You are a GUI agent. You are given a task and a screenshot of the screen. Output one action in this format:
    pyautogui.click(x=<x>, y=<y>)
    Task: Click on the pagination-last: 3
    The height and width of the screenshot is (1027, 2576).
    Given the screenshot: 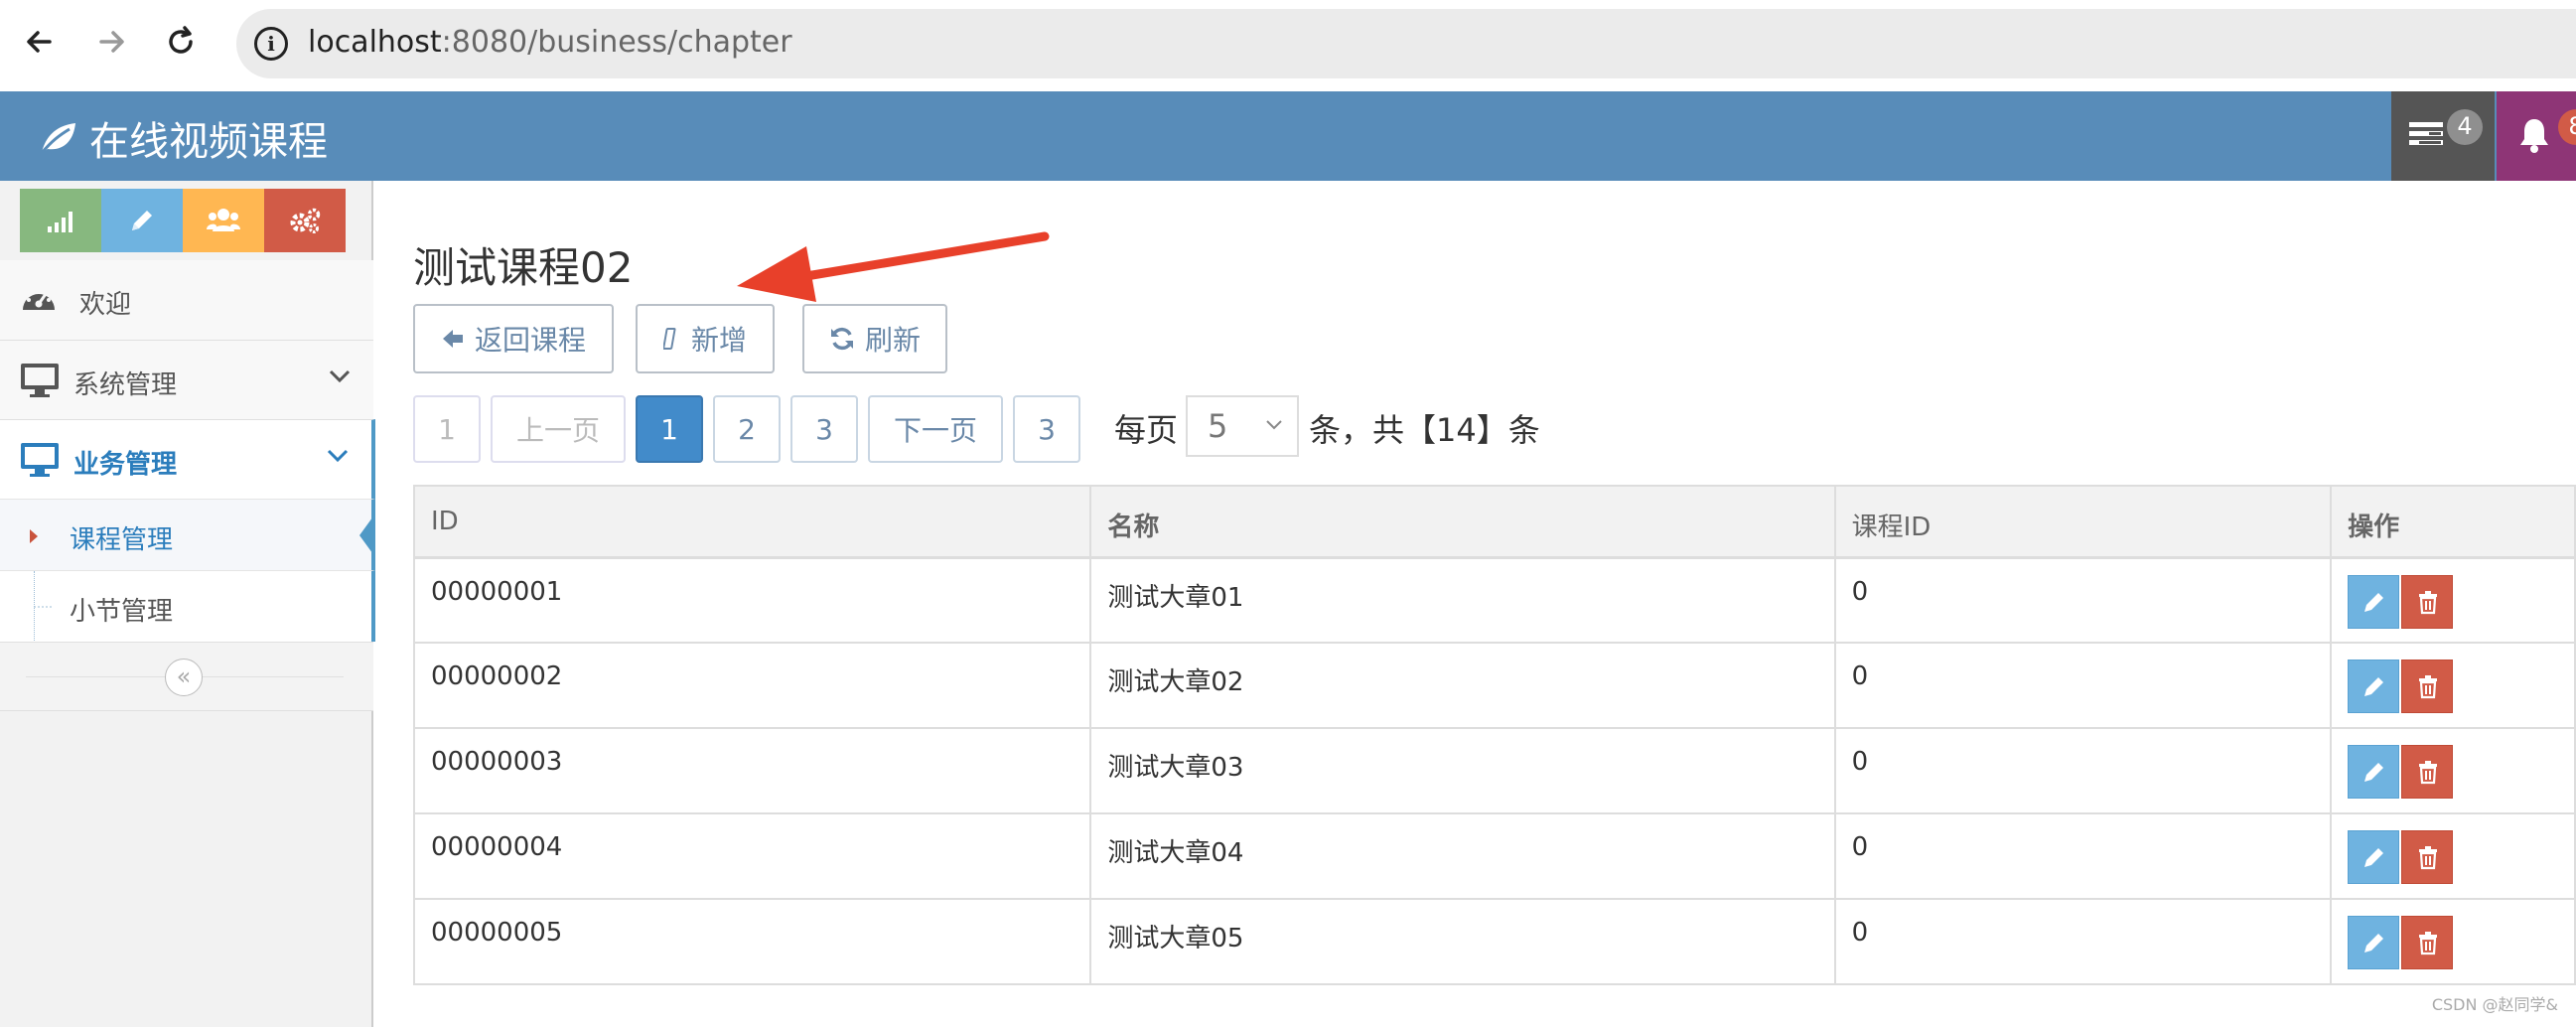 What is the action you would take?
    pyautogui.click(x=1047, y=429)
    